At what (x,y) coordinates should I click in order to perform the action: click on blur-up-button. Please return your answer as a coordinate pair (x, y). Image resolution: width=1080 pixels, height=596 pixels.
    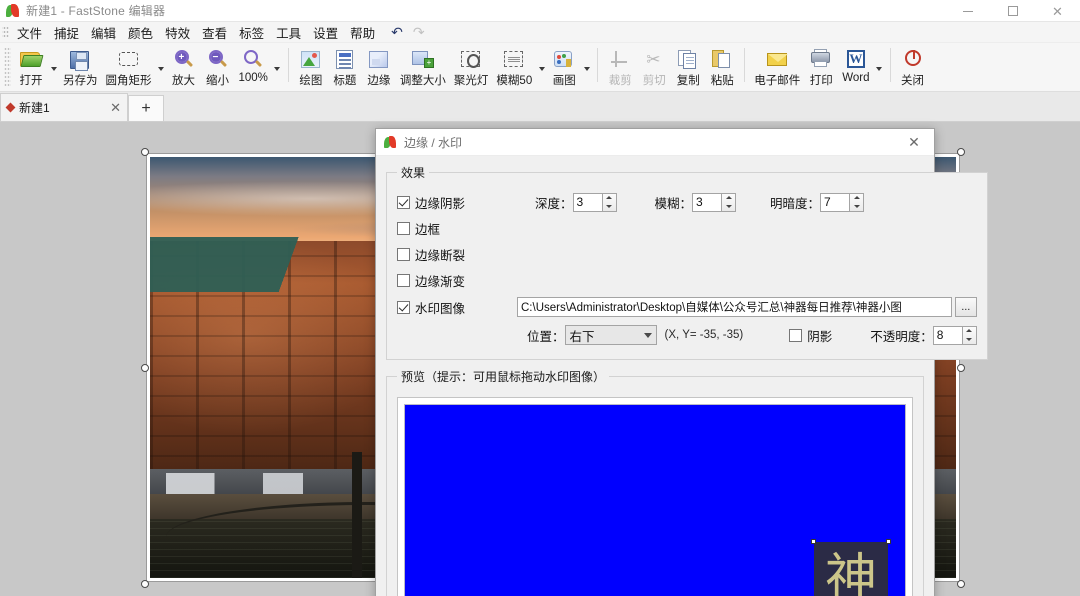
    Looking at the image, I should click on (728, 198).